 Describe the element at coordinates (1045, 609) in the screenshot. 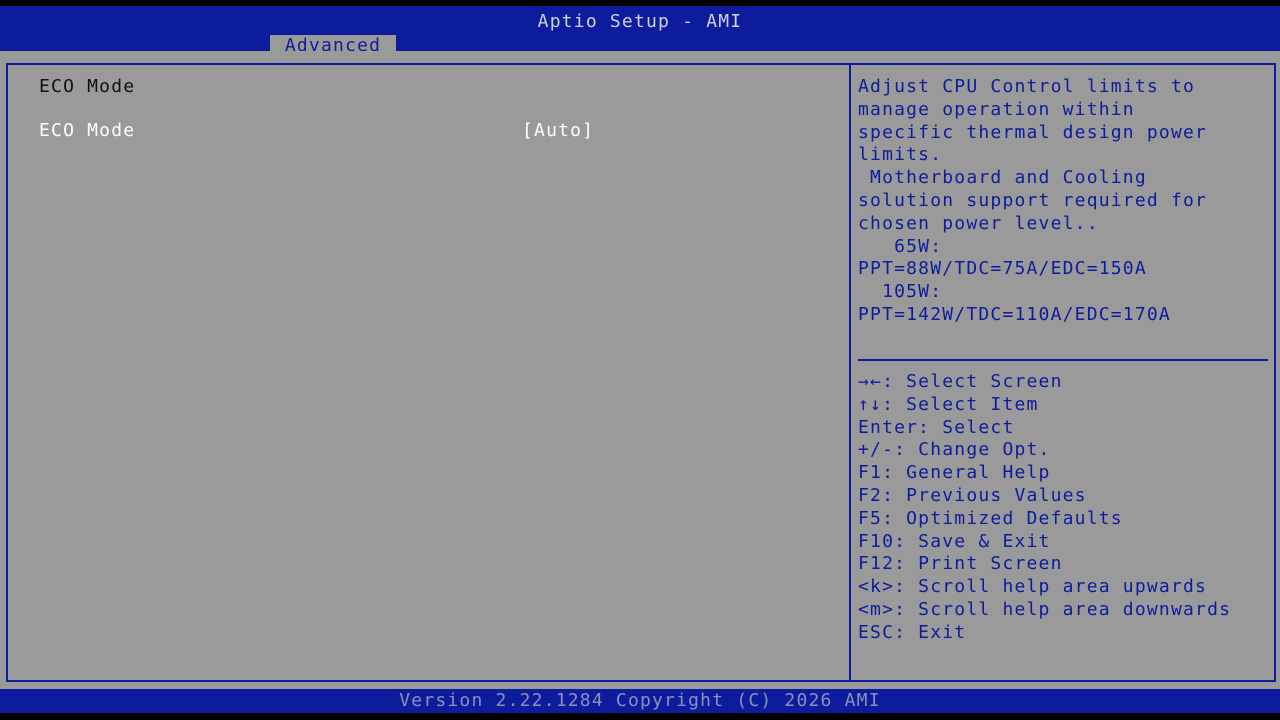

I see `key-hint-scroll-down: <m>: Scroll help area downwards` at that location.